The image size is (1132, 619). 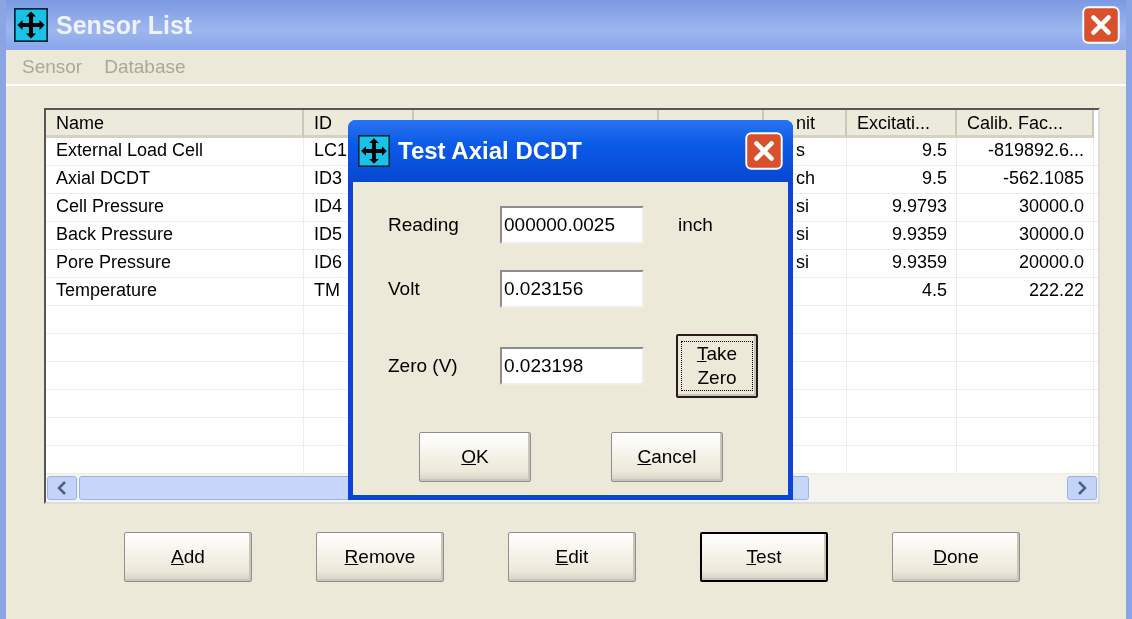 I want to click on table-cell-text: s, so click(x=800, y=150).